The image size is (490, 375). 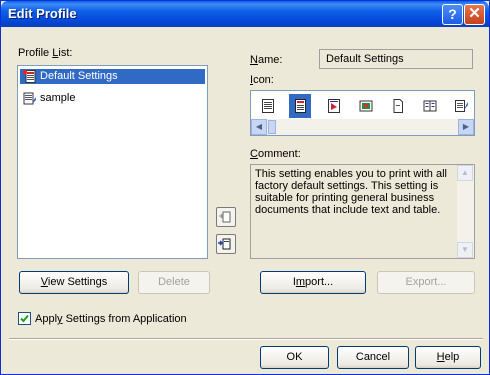 I want to click on save-profile-icon, so click(x=224, y=244).